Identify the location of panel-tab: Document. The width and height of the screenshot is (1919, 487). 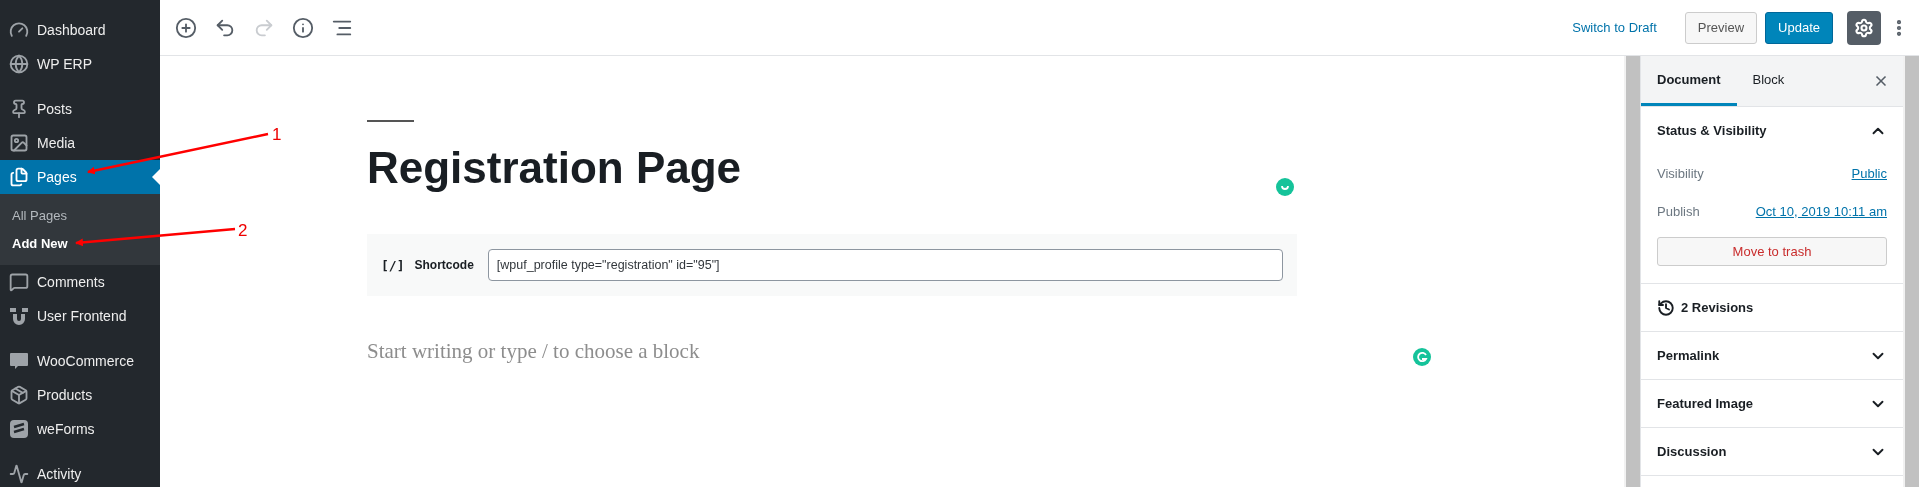
(1689, 81).